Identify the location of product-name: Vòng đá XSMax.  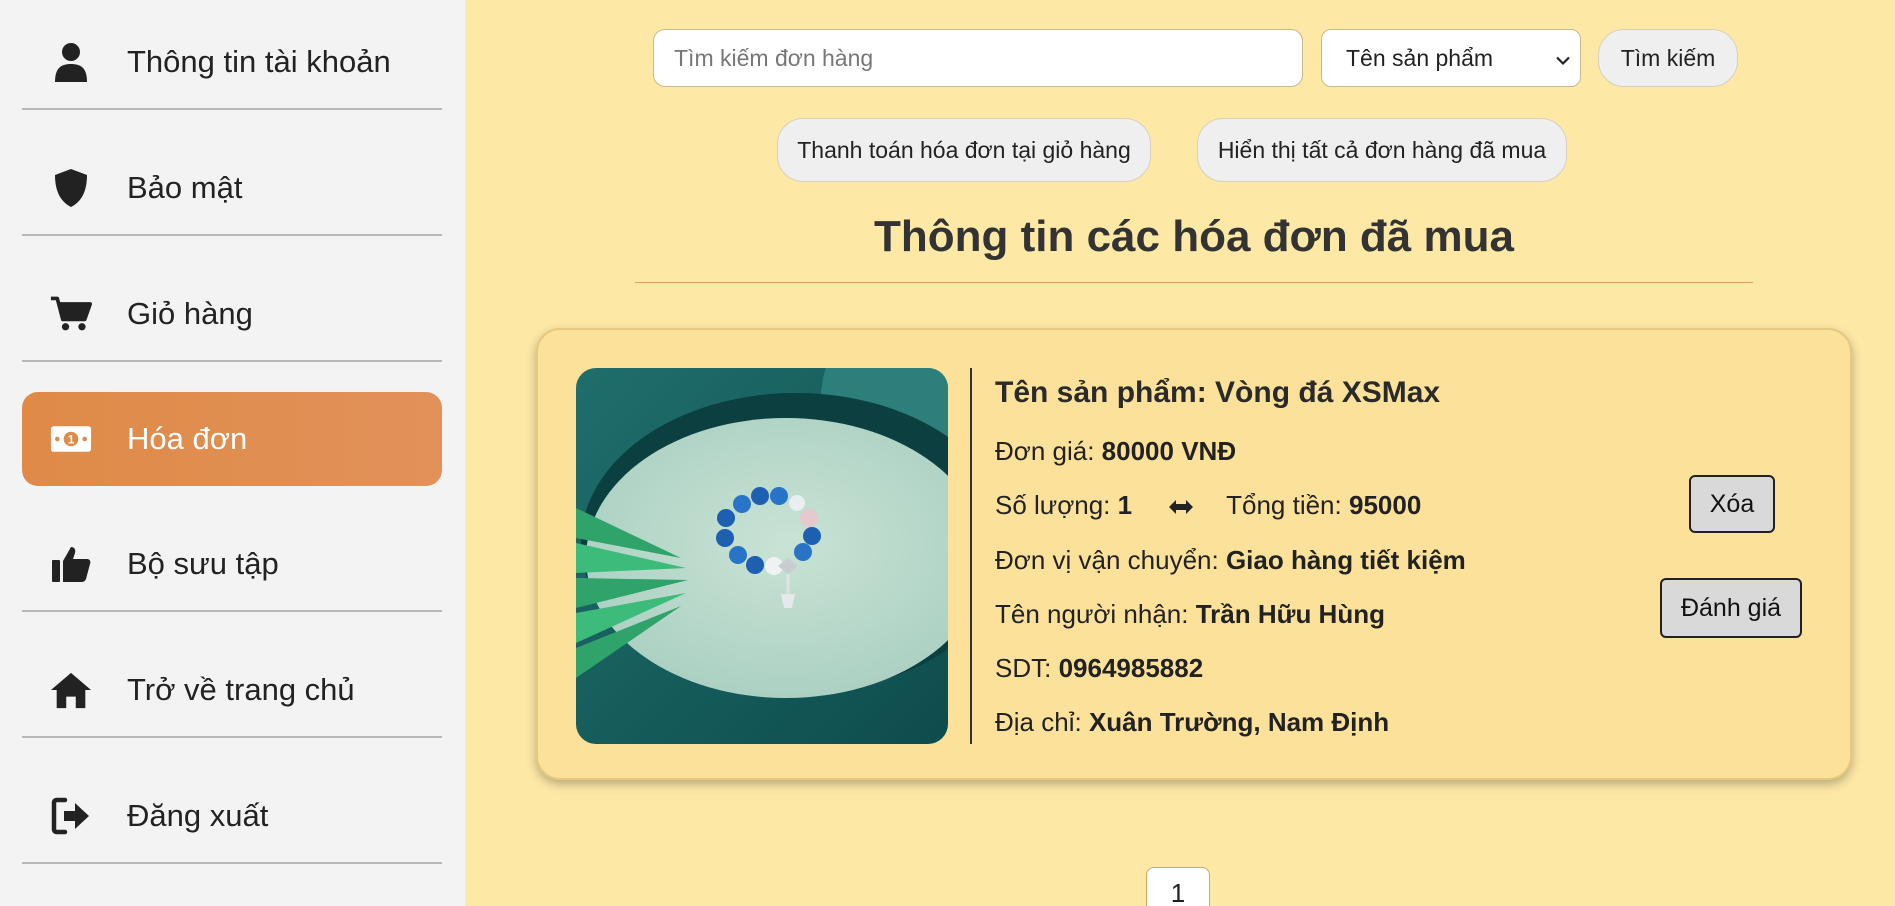
(1328, 392).